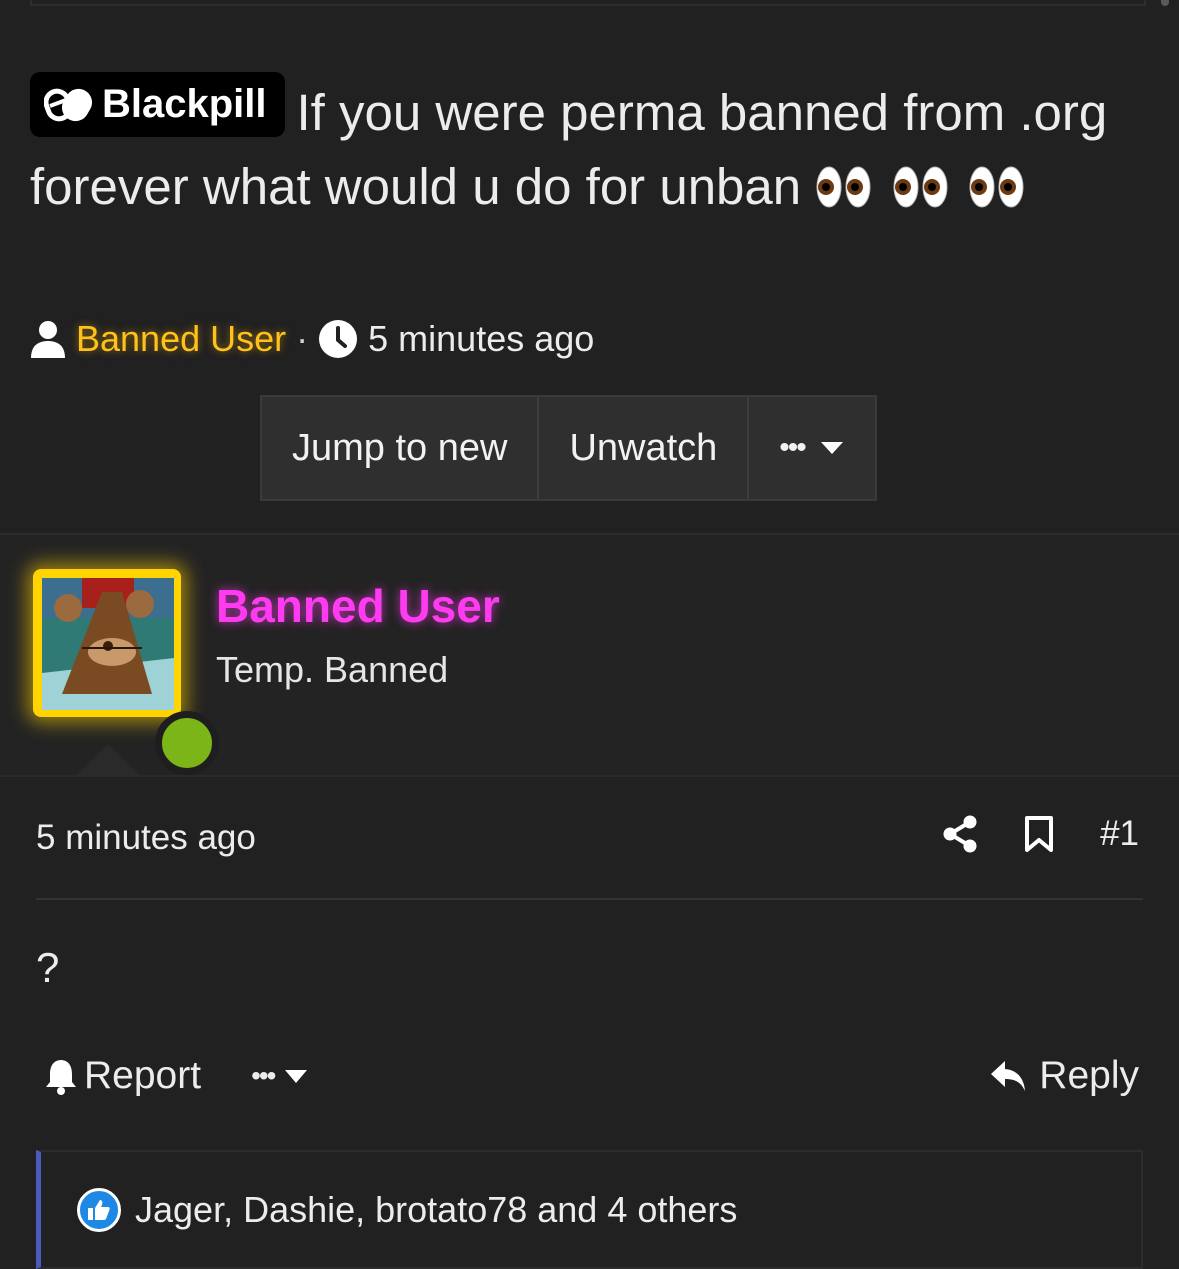  I want to click on eyes-emoji-group, so click(922, 186).